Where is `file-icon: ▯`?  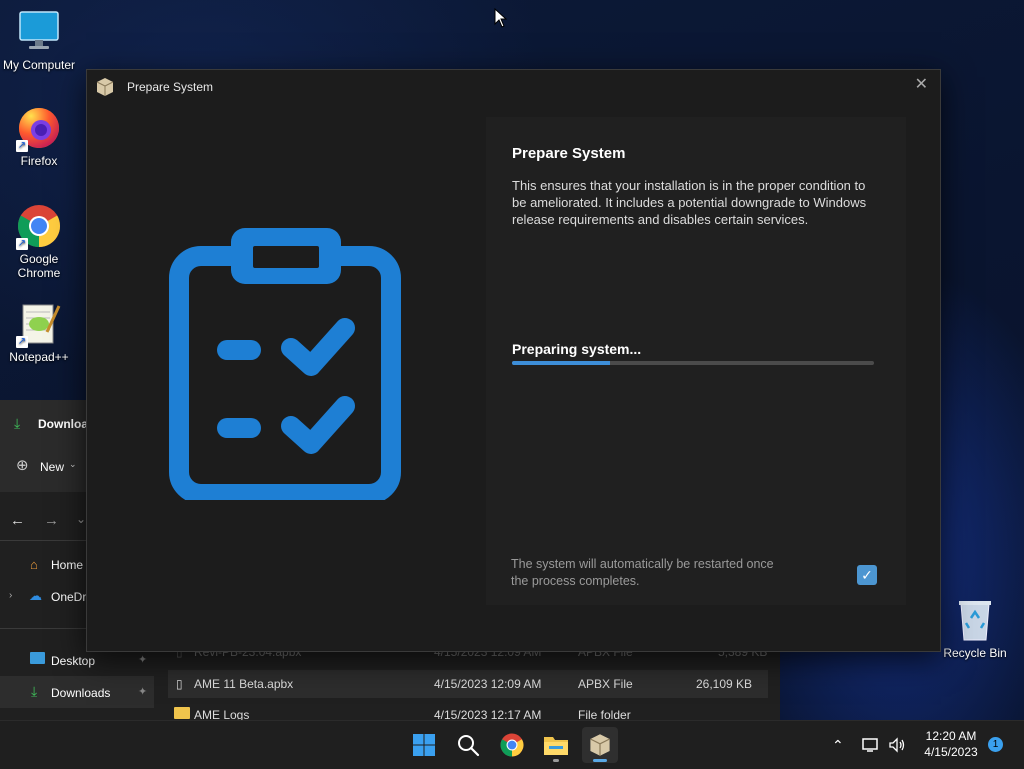
file-icon: ▯ is located at coordinates (179, 684).